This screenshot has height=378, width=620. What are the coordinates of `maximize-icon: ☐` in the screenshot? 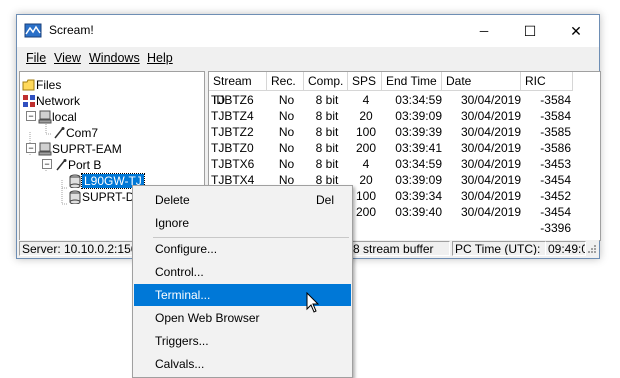 It's located at (530, 30).